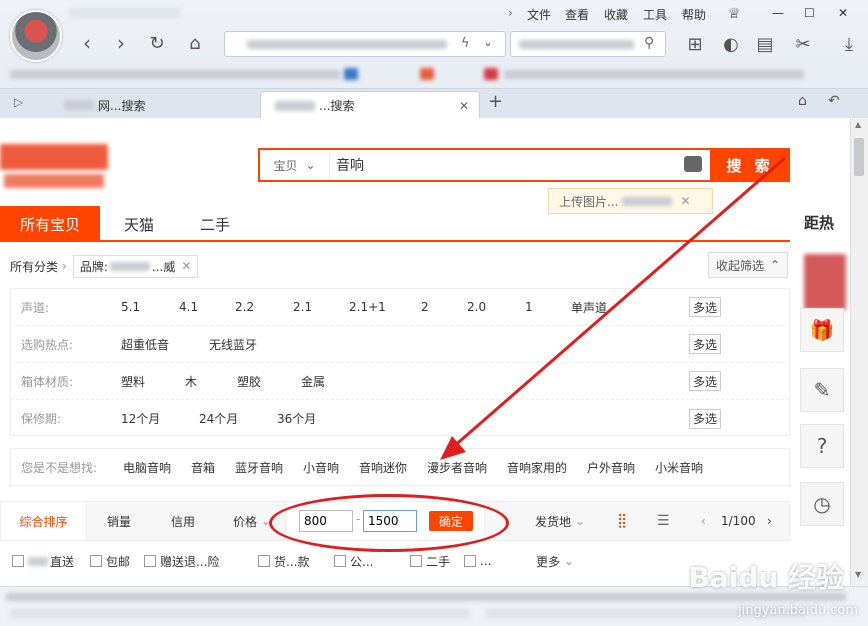 This screenshot has width=868, height=626. I want to click on address-bar: ϟ ⌄, so click(365, 44).